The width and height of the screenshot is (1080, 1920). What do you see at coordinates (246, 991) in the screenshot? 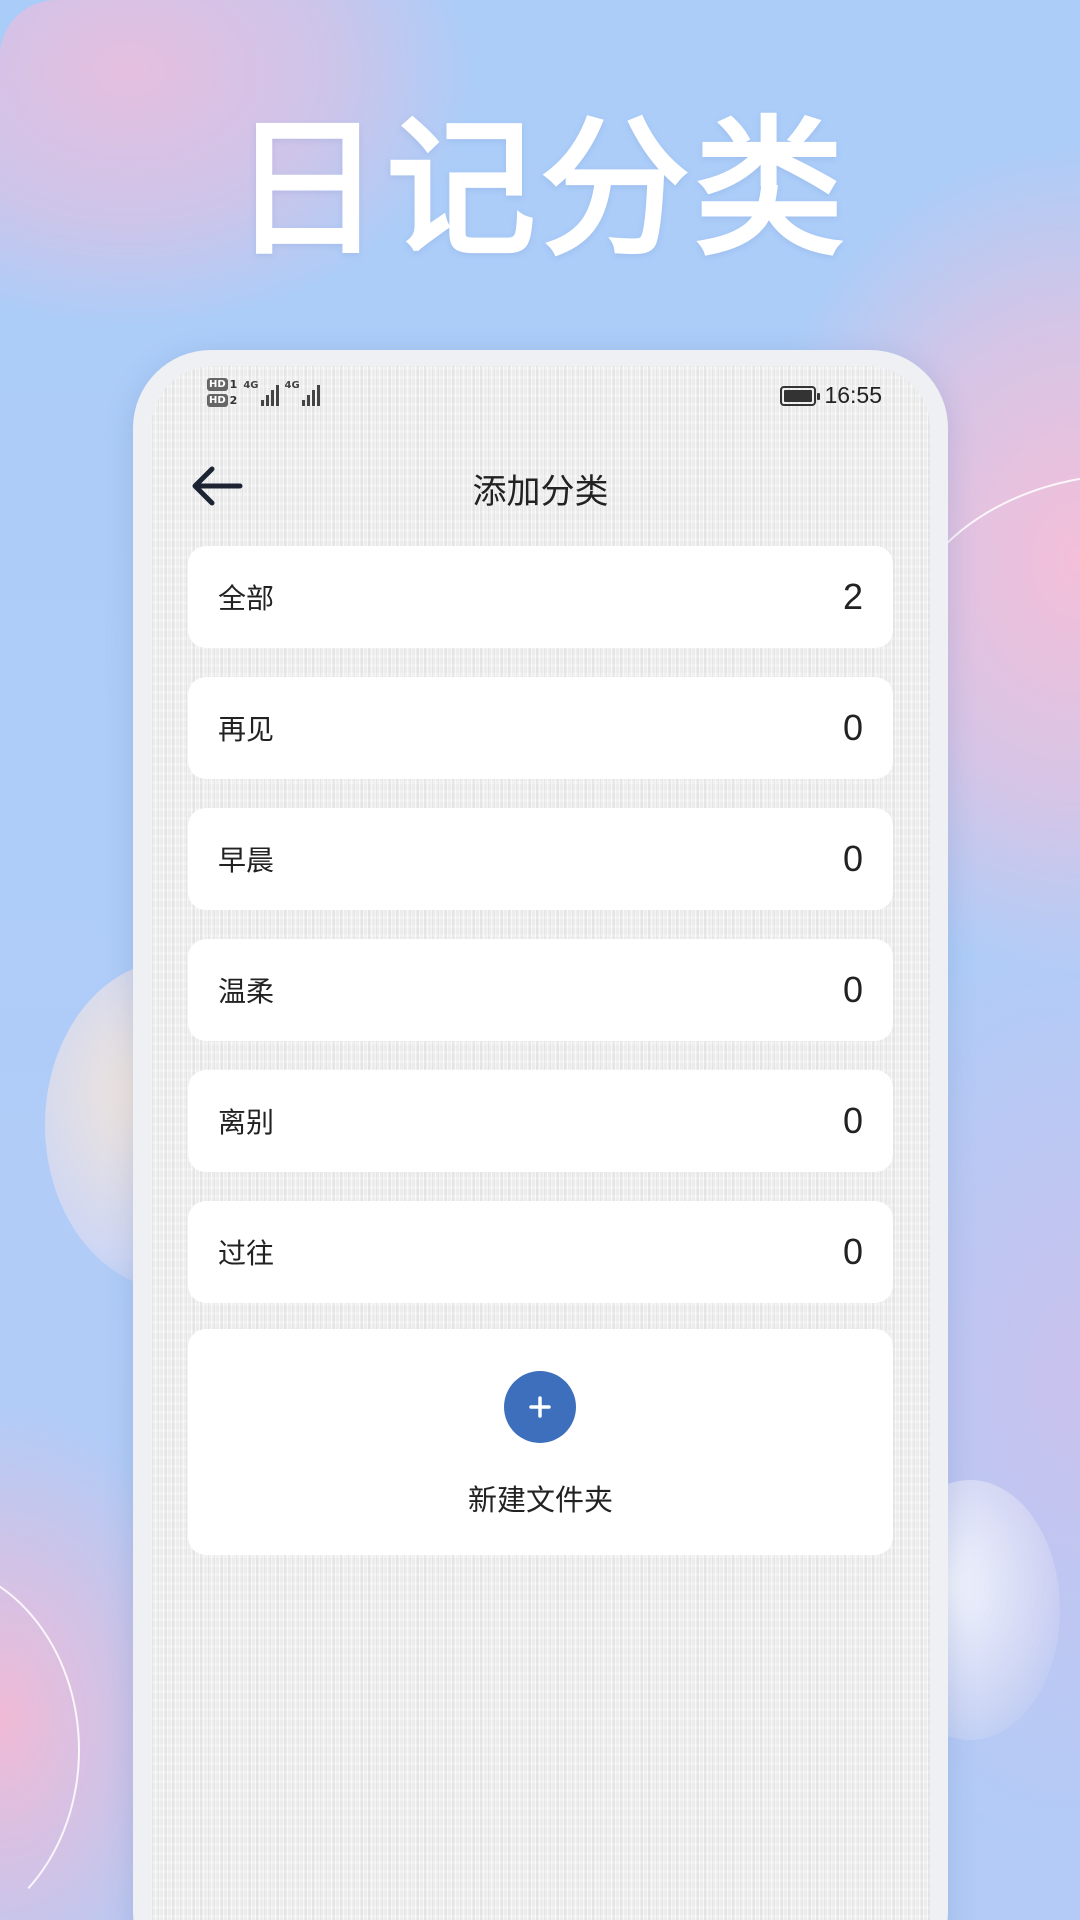
I see `category-name: 温柔` at bounding box center [246, 991].